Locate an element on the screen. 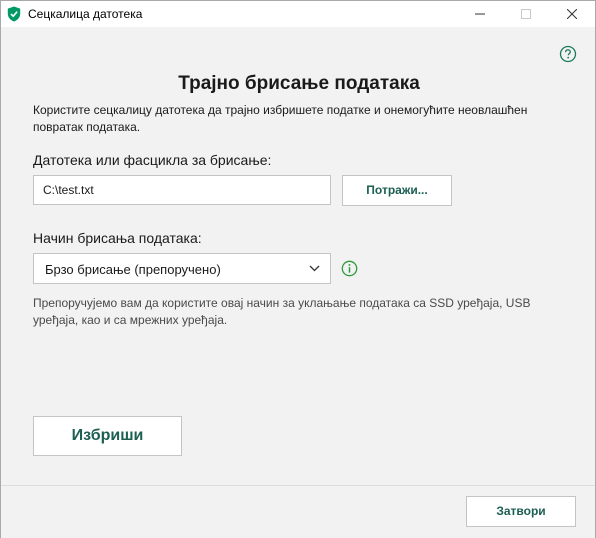 This screenshot has height=538, width=596. maximize-icon is located at coordinates (526, 14).